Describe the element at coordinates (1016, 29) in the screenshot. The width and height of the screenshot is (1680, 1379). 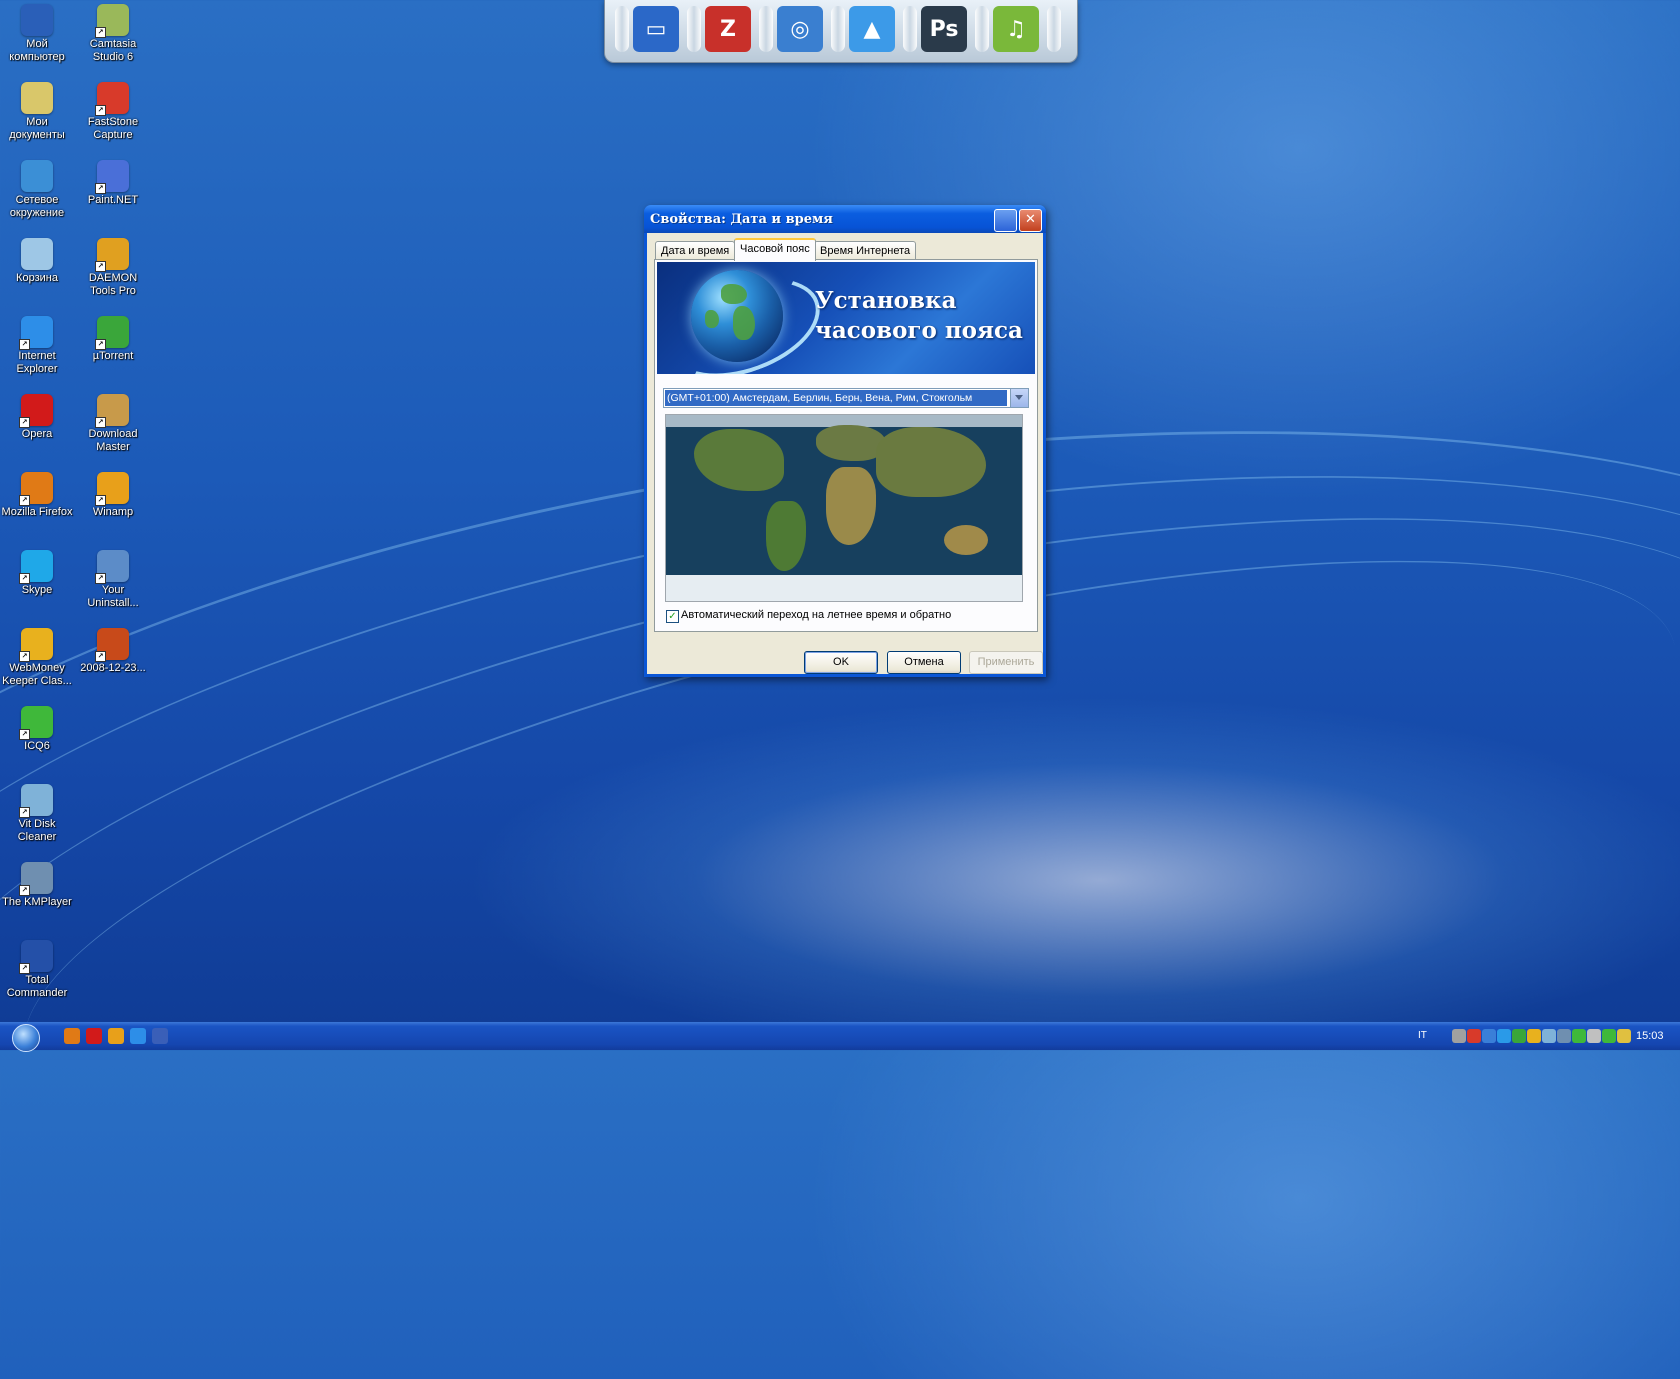
I see `music-note-icon: ♫` at that location.